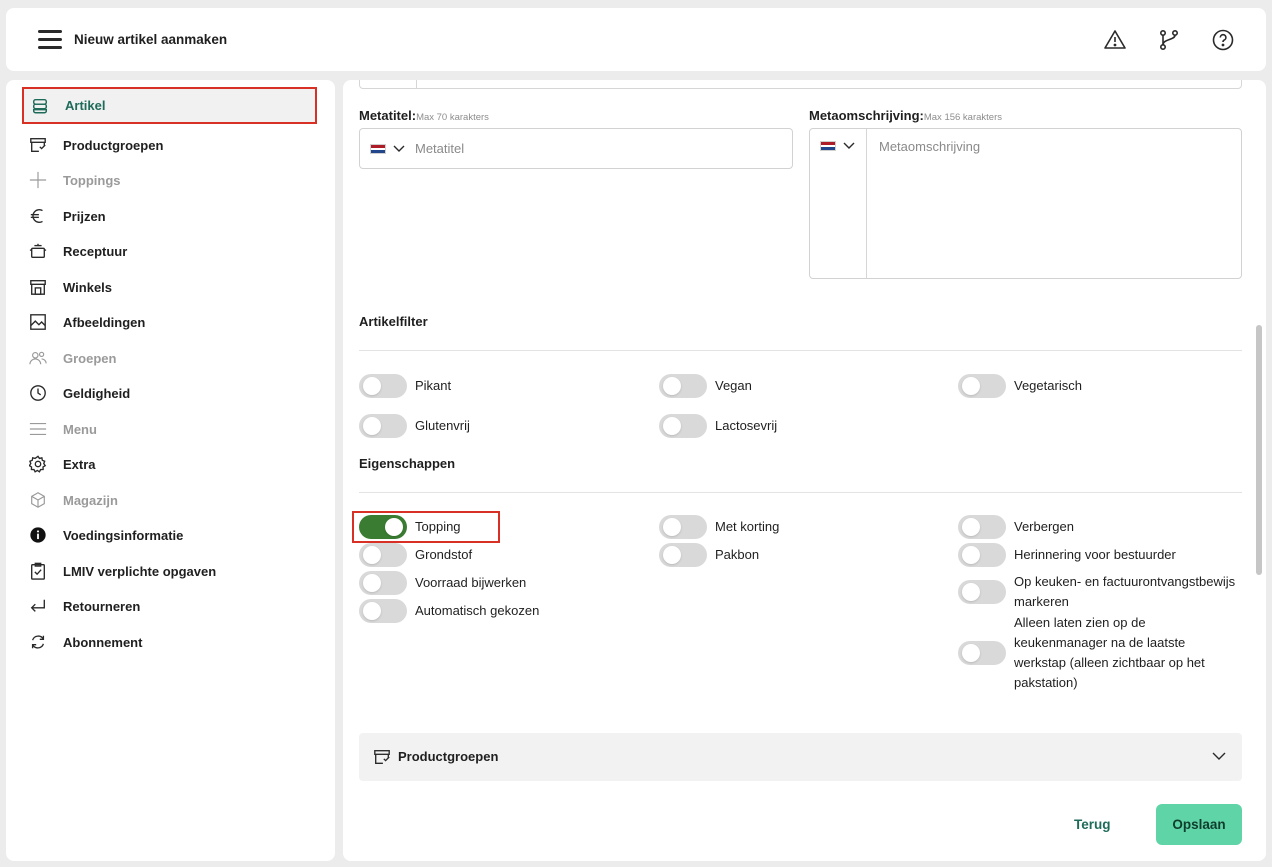 This screenshot has width=1272, height=867. What do you see at coordinates (103, 642) in the screenshot?
I see `sidebar-item-label: Abonnement` at bounding box center [103, 642].